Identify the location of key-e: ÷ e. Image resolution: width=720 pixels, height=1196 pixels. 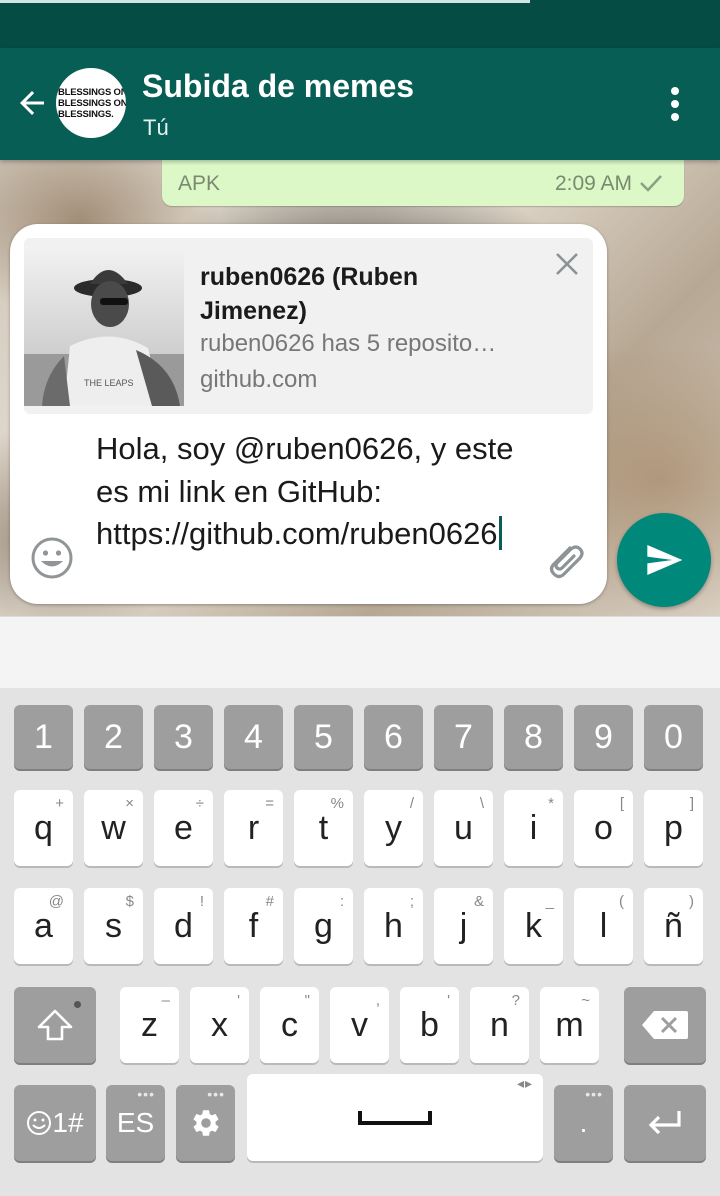
(183, 828).